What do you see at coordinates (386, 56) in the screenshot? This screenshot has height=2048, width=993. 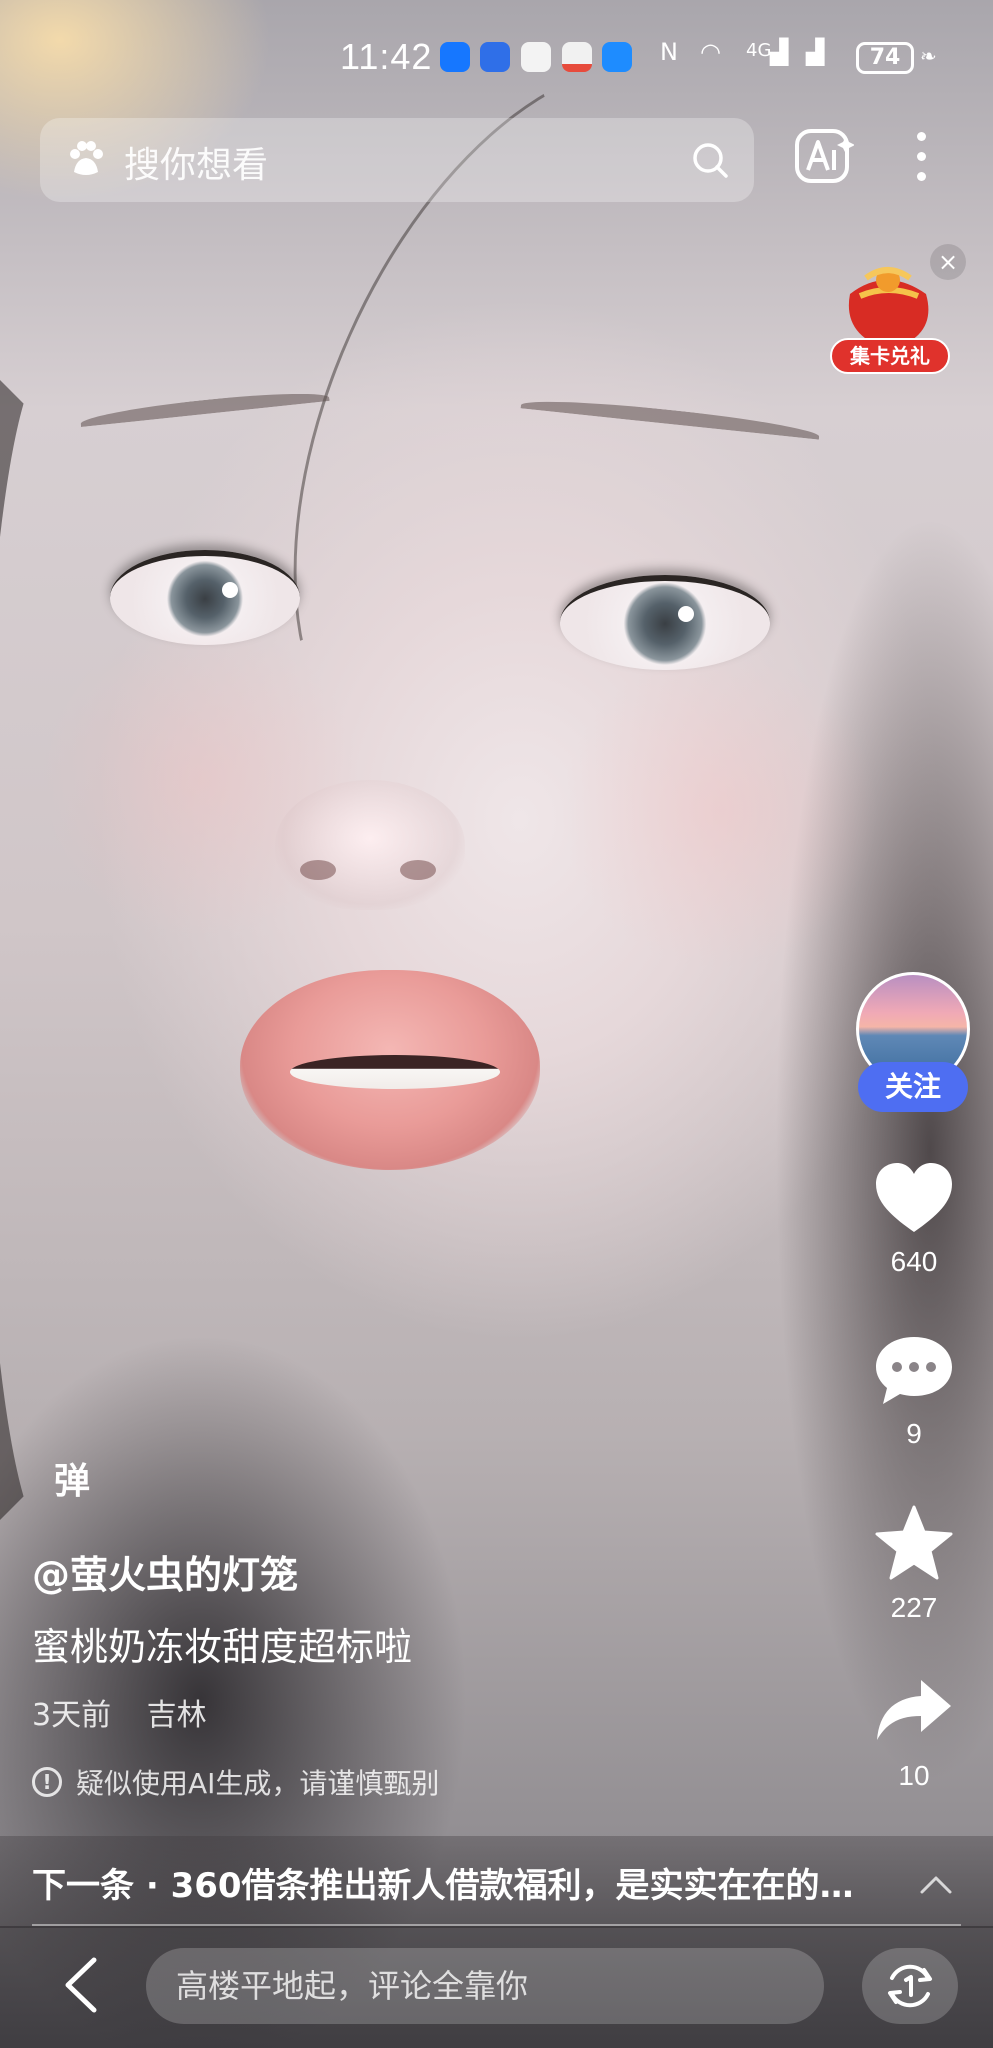 I see `status-time: 11:42` at bounding box center [386, 56].